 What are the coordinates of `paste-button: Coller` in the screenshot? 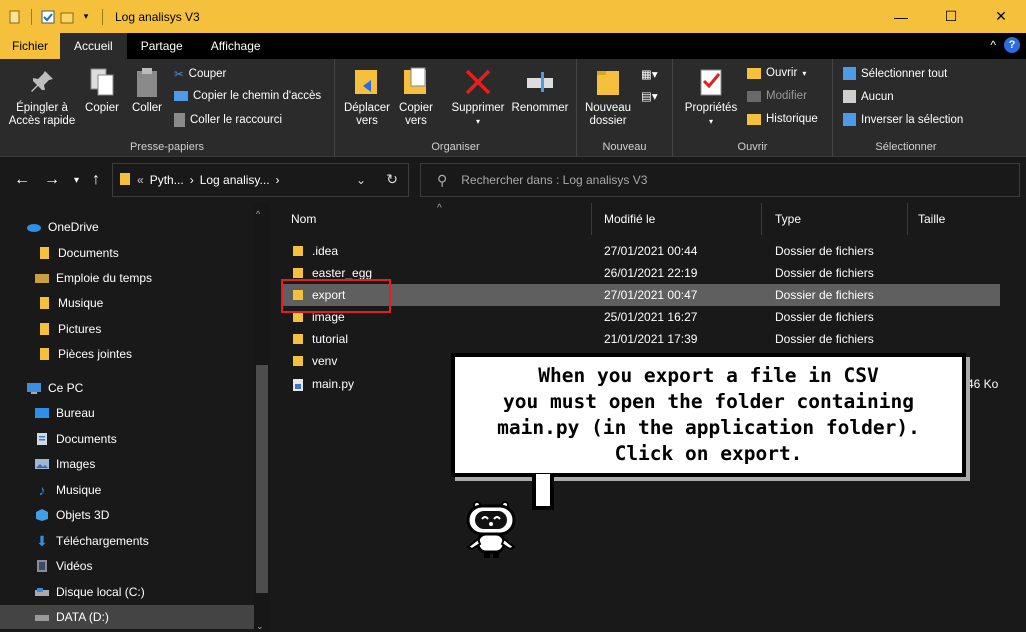 It's located at (147, 90).